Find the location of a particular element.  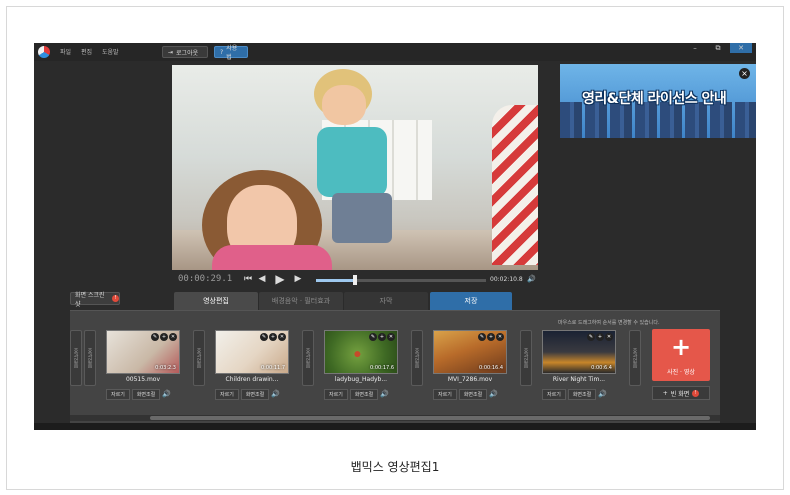

clip-card: ✎ + ✕ 0:00:16.4 MVI_7286.mov is located at coordinates (470, 358).